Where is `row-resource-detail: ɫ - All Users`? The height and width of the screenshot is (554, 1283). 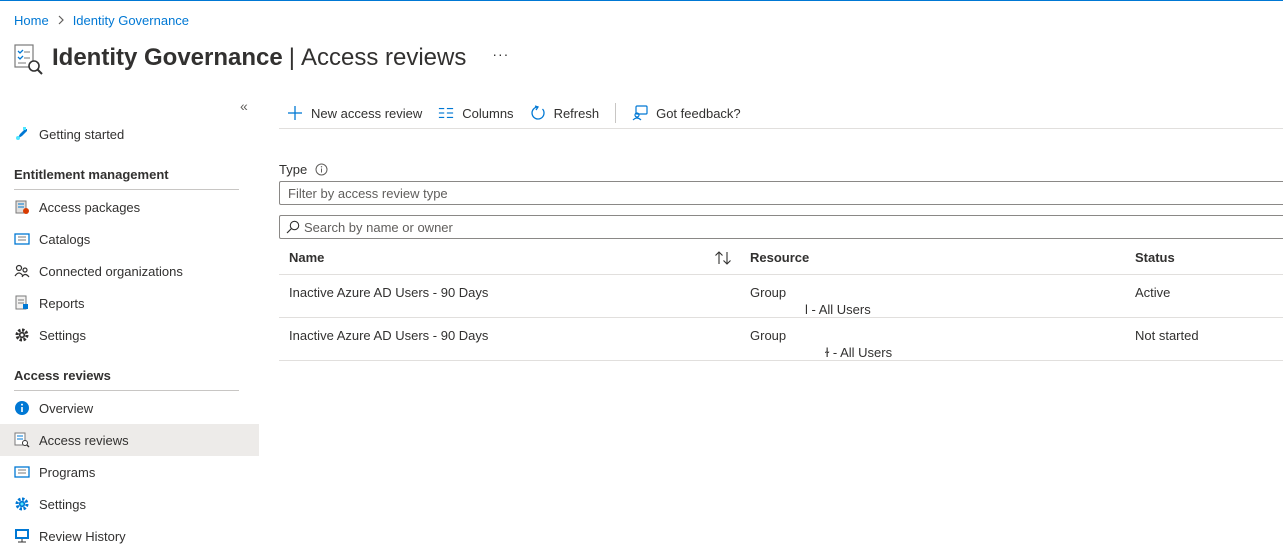 row-resource-detail: ɫ - All Users is located at coordinates (859, 352).